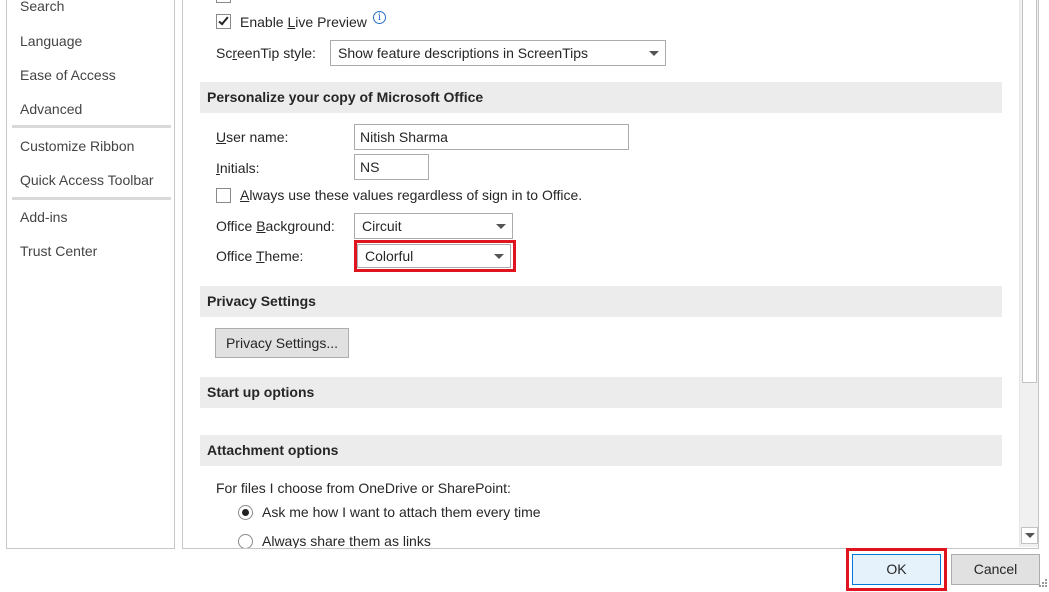  Describe the element at coordinates (51, 41) in the screenshot. I see `nav-item-language: Language` at that location.